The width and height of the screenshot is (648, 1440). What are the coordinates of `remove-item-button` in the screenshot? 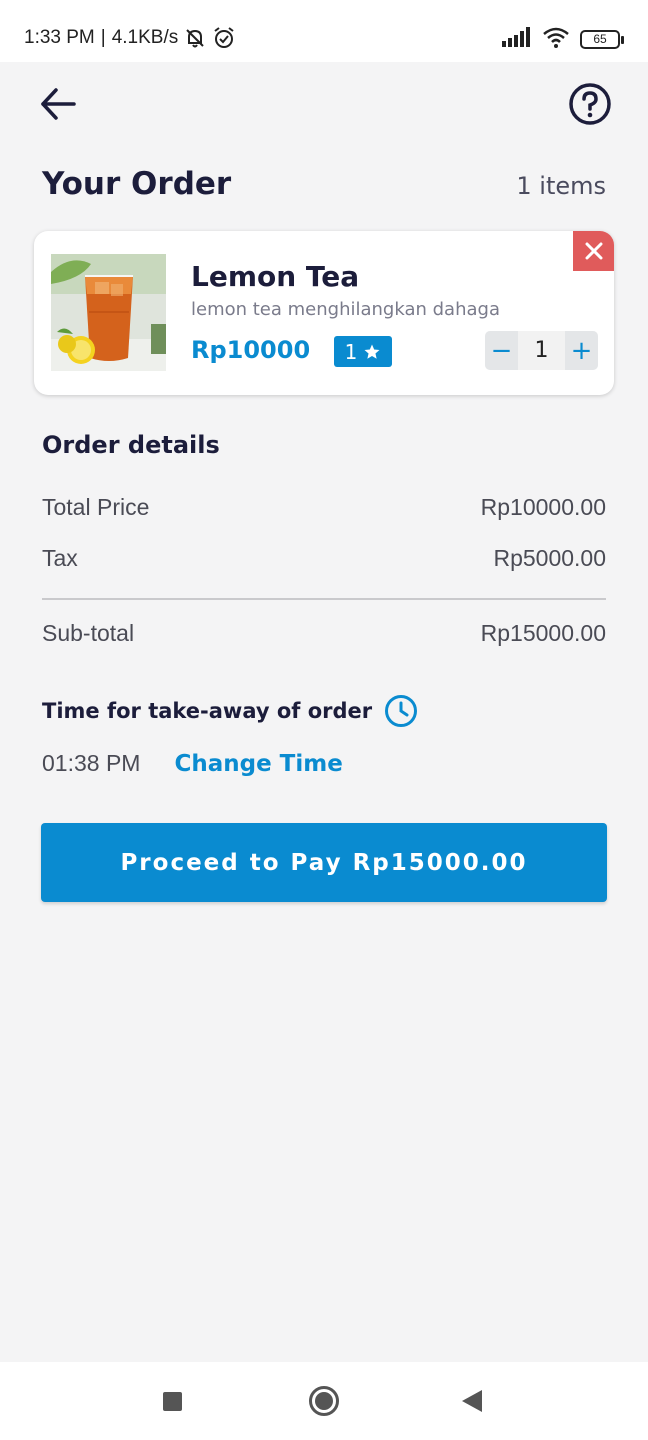 It's located at (593, 251).